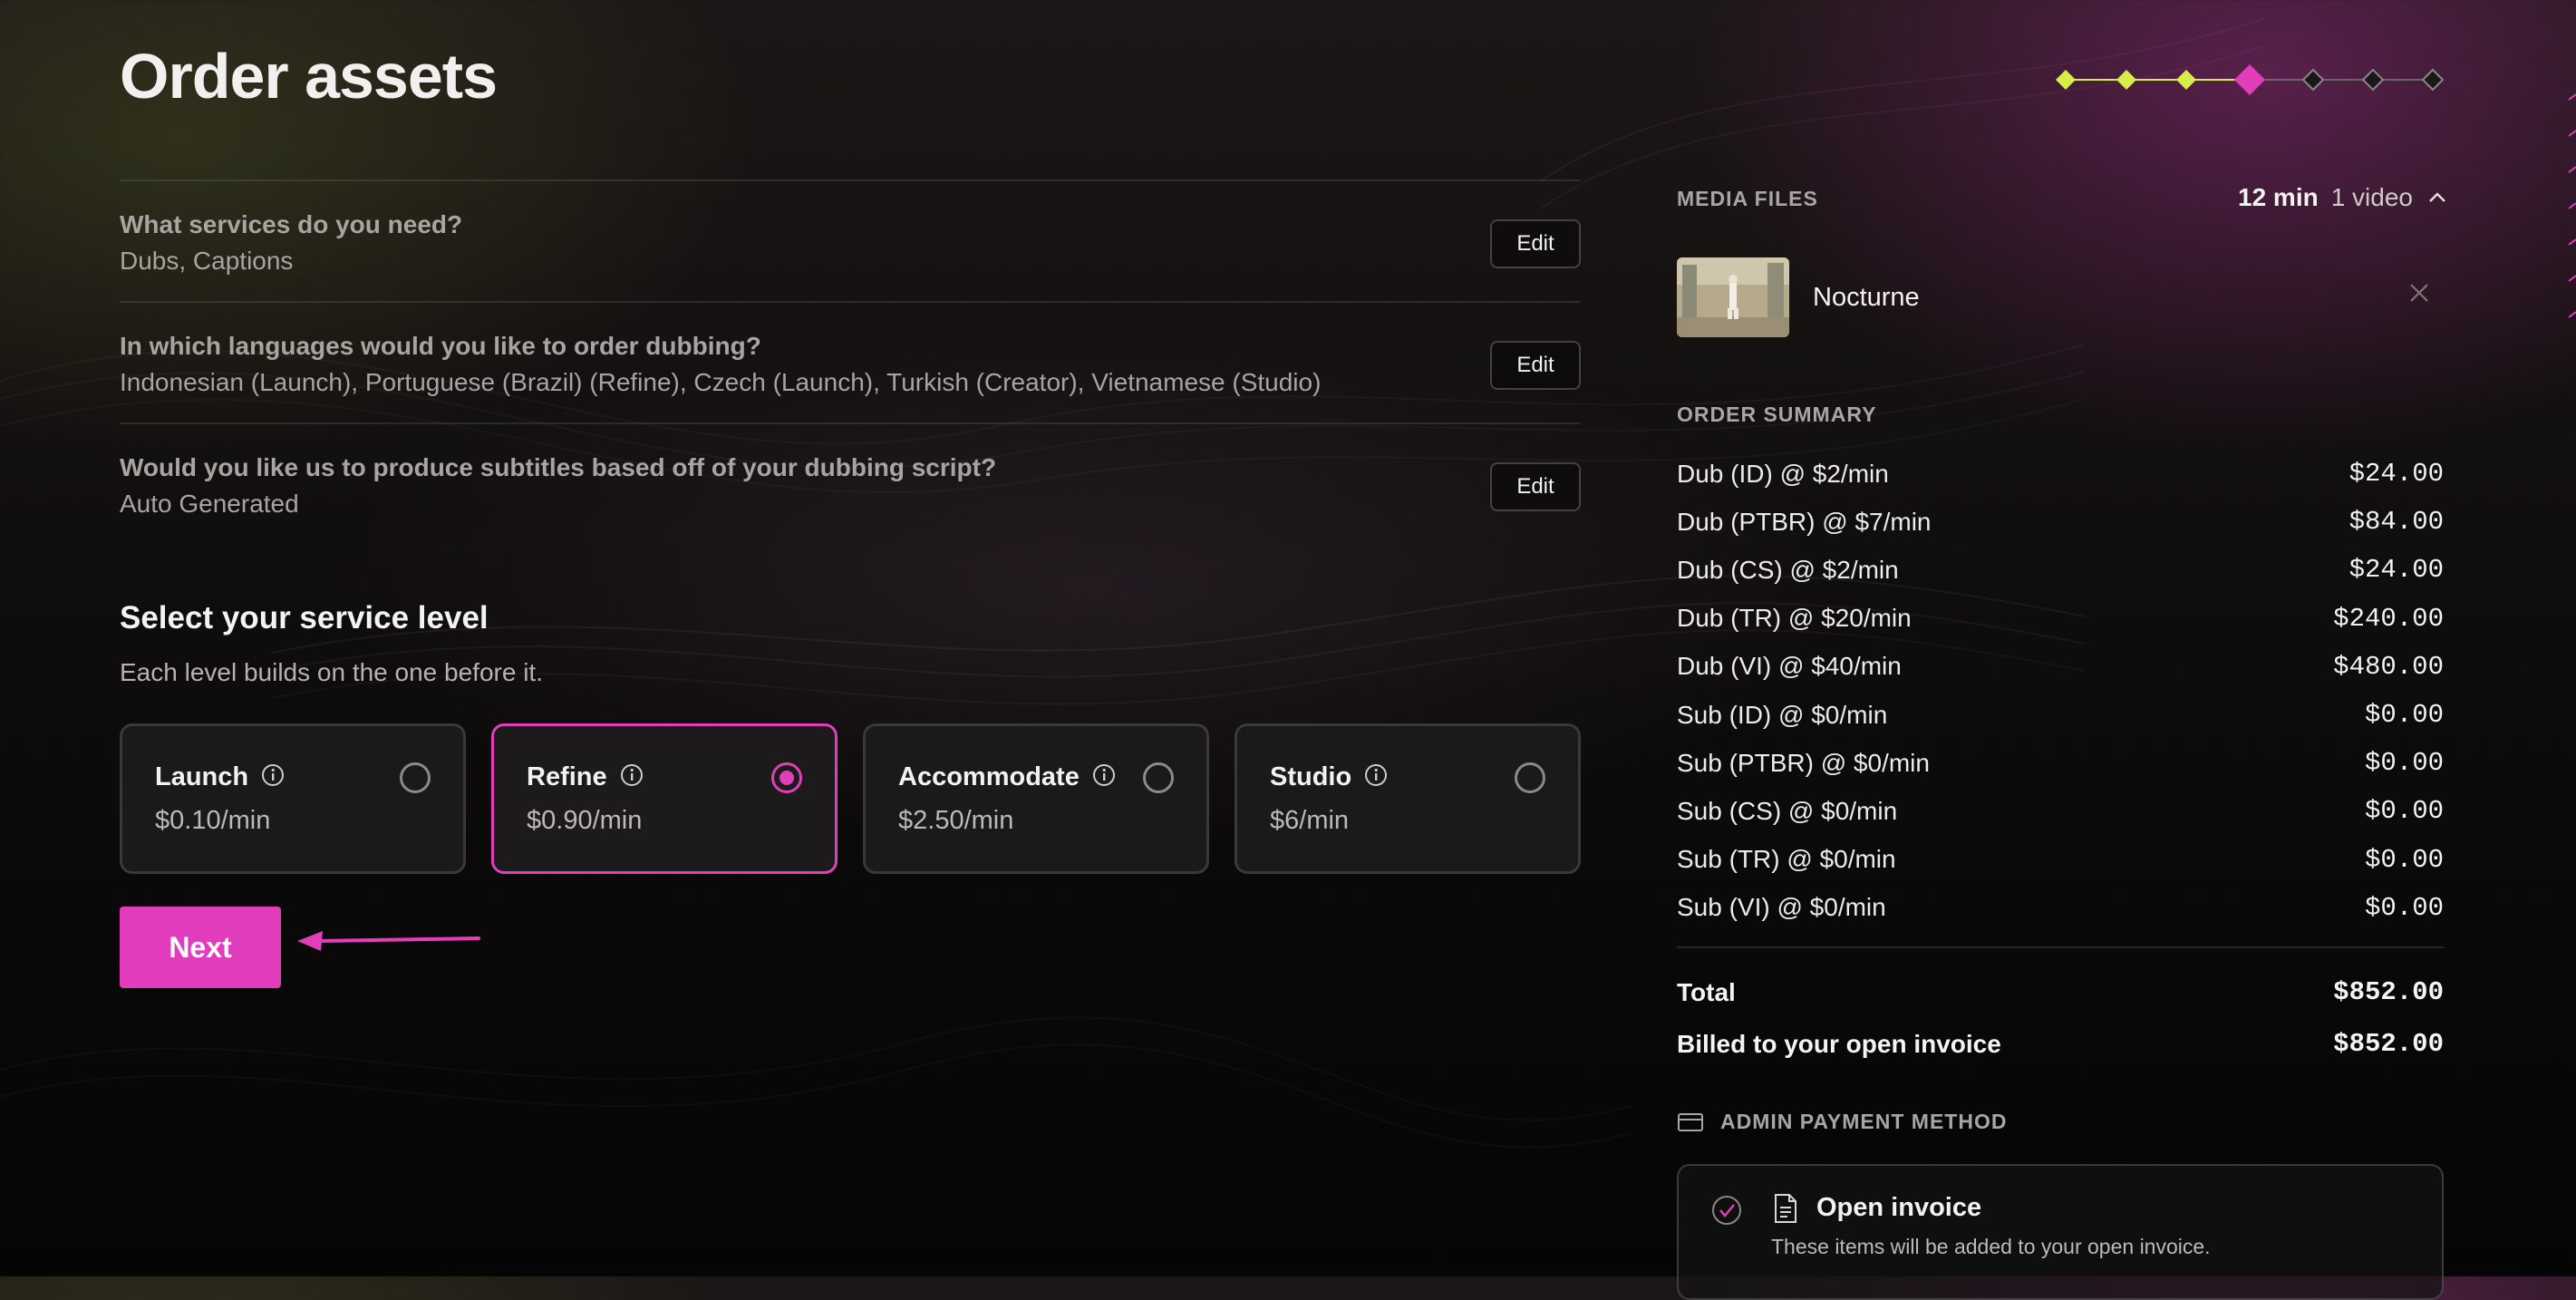 This screenshot has height=1300, width=2576. What do you see at coordinates (202, 777) in the screenshot?
I see `level-name: Launch` at bounding box center [202, 777].